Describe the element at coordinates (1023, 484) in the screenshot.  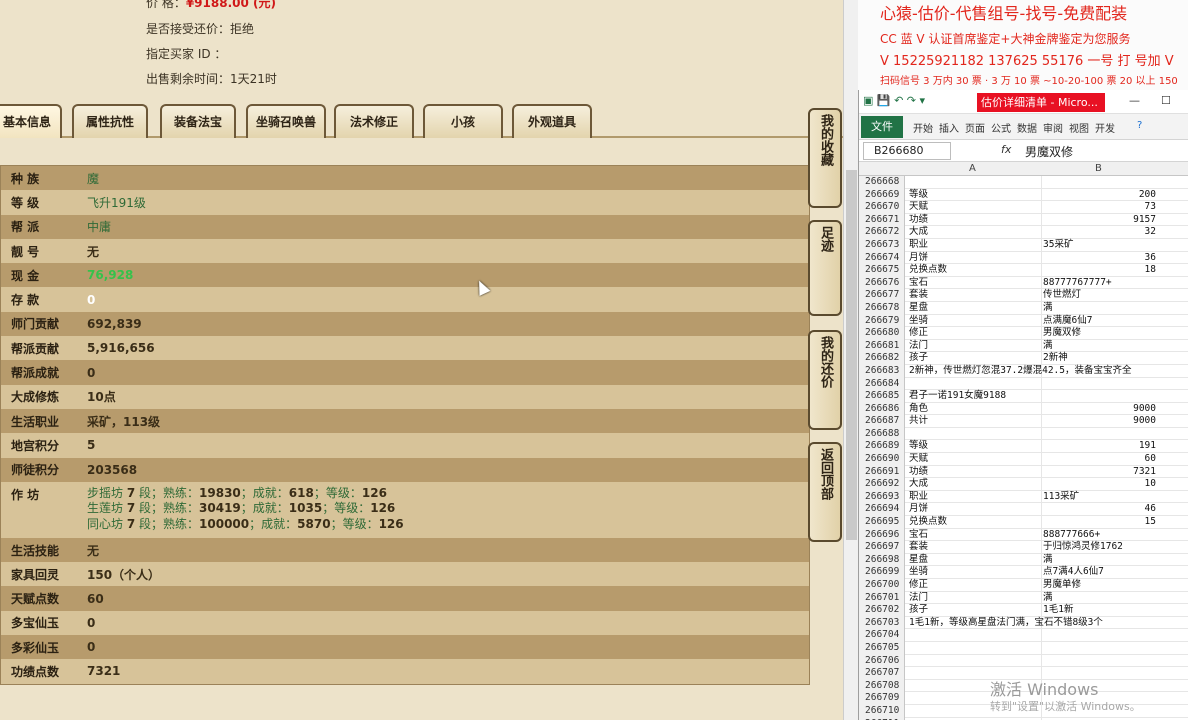
I see `sheet-row: 266692 大成 10` at that location.